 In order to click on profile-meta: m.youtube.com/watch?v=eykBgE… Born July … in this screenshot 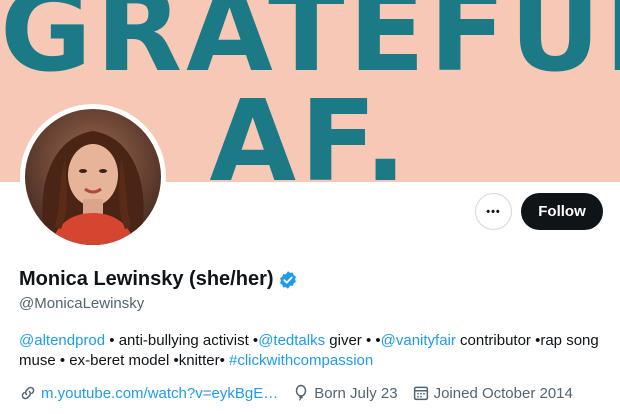, I will do `click(303, 393)`.